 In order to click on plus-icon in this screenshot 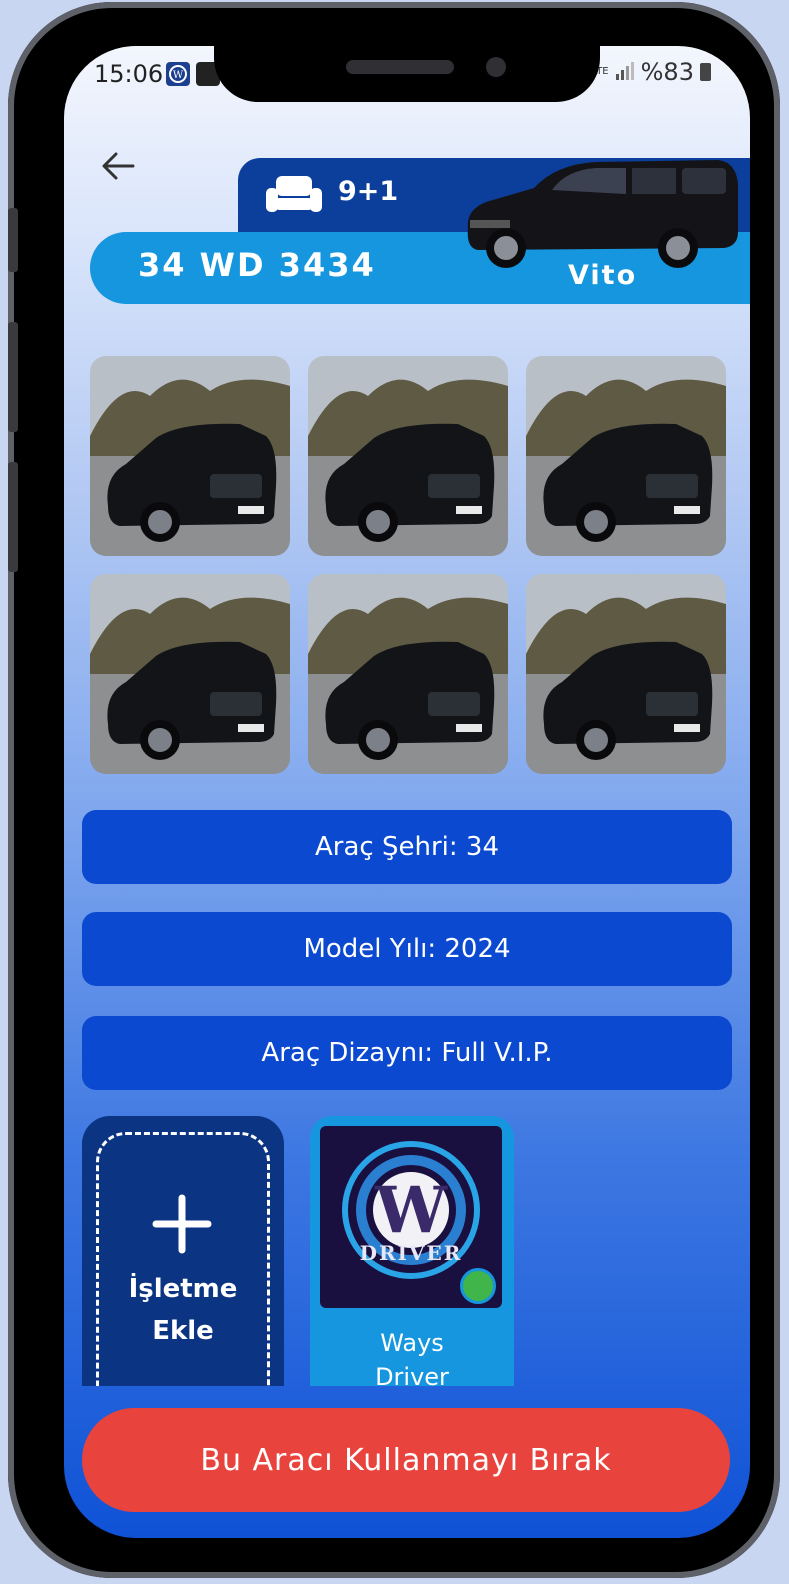, I will do `click(182, 1226)`.